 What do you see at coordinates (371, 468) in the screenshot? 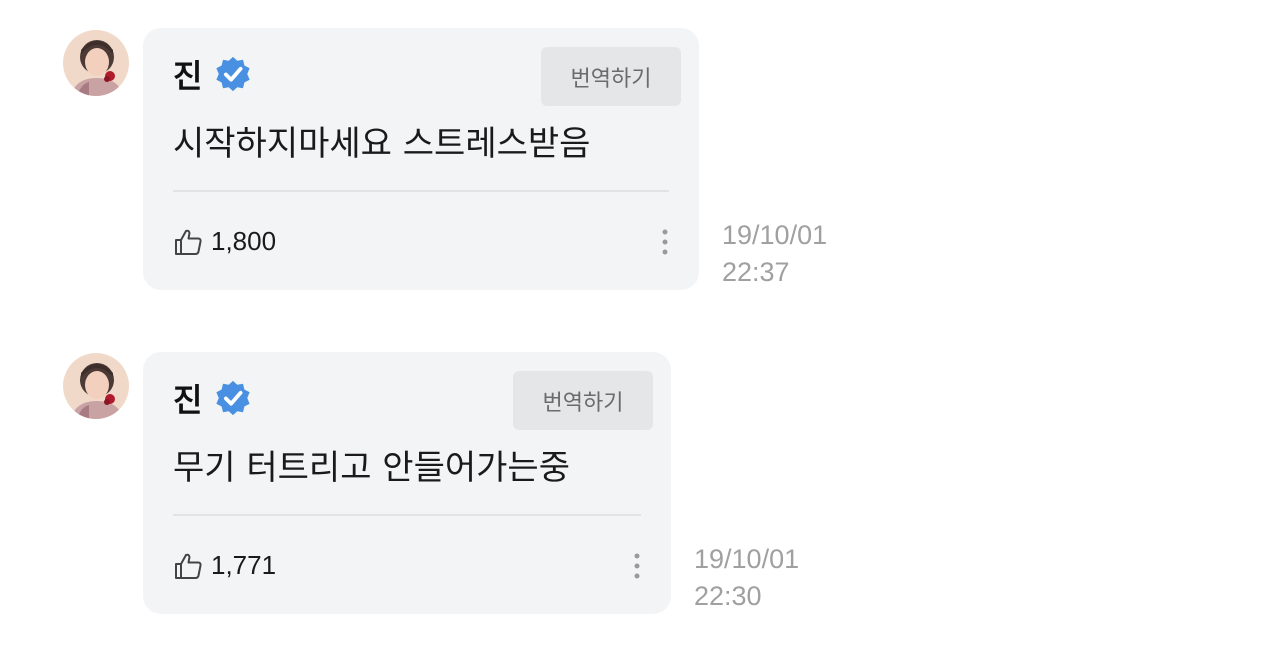
I see `message-text: 무기 터트리고 안들어가는중` at bounding box center [371, 468].